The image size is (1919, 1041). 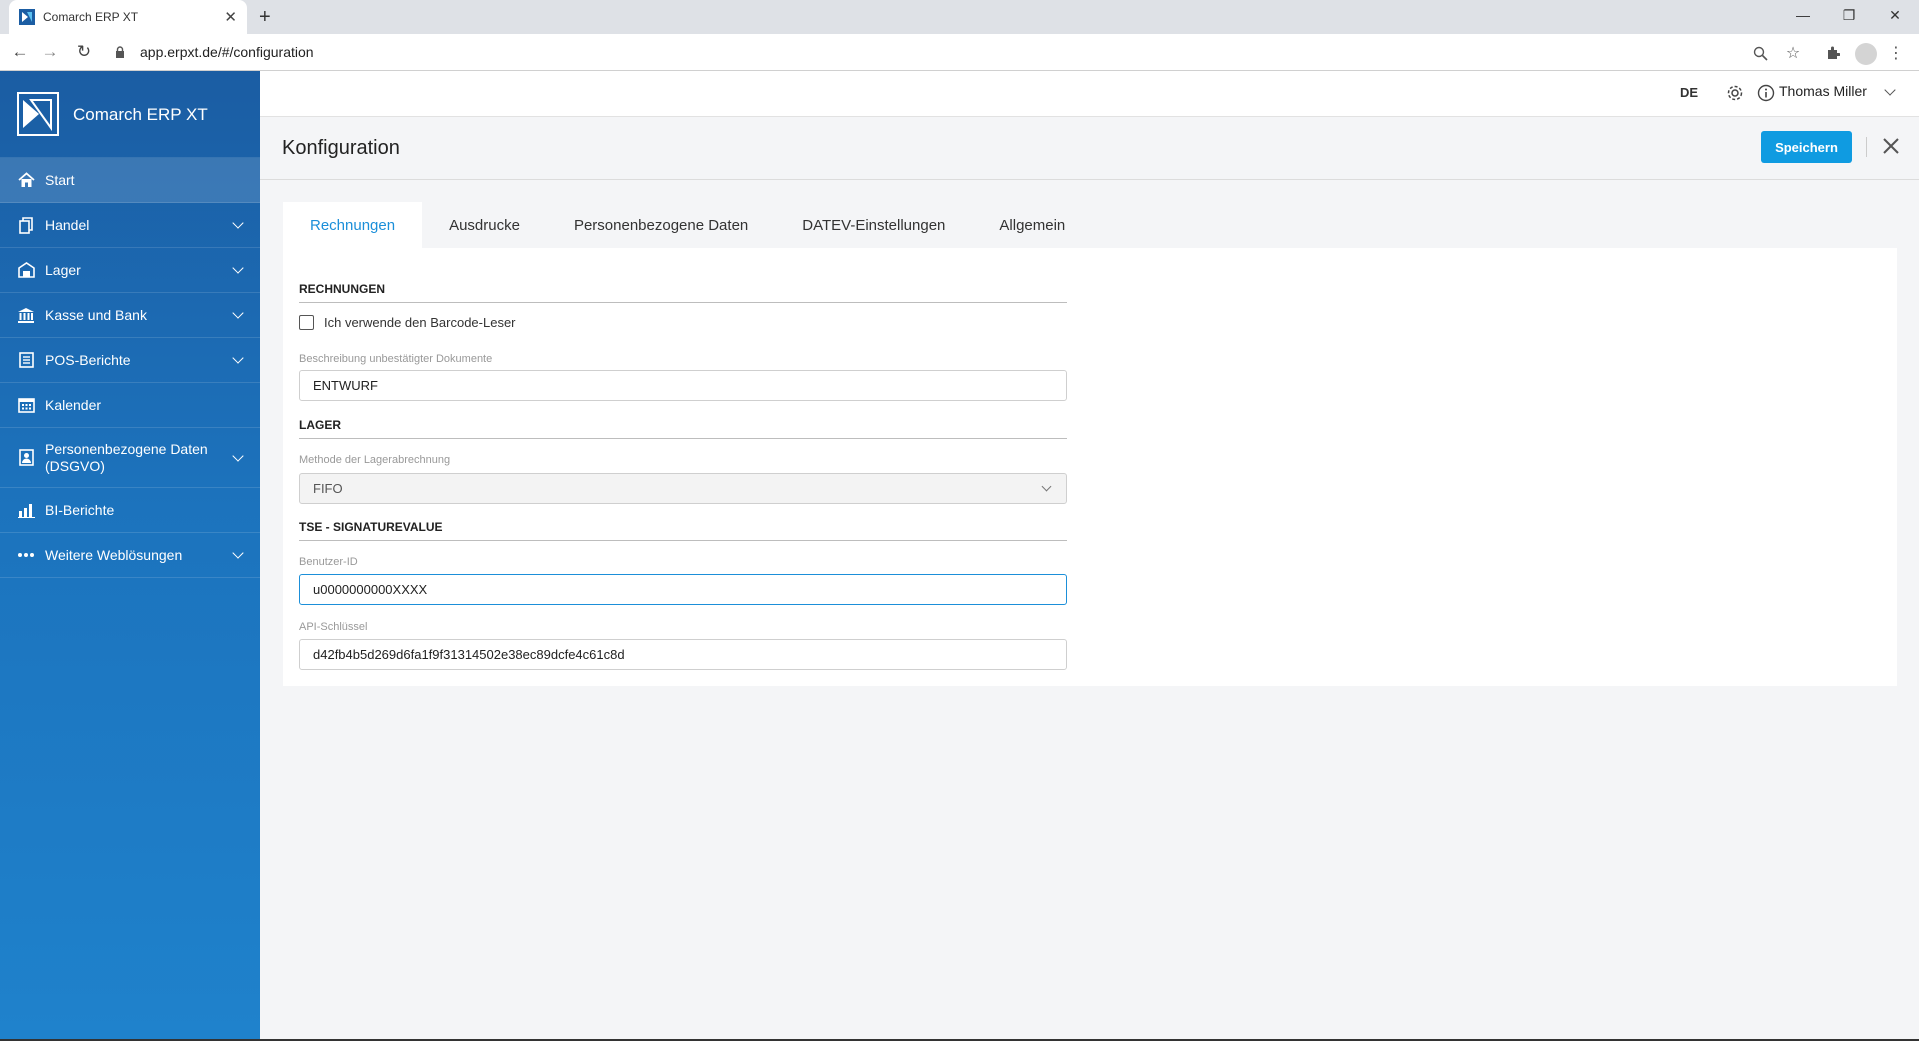 I want to click on info-icon, so click(x=1766, y=93).